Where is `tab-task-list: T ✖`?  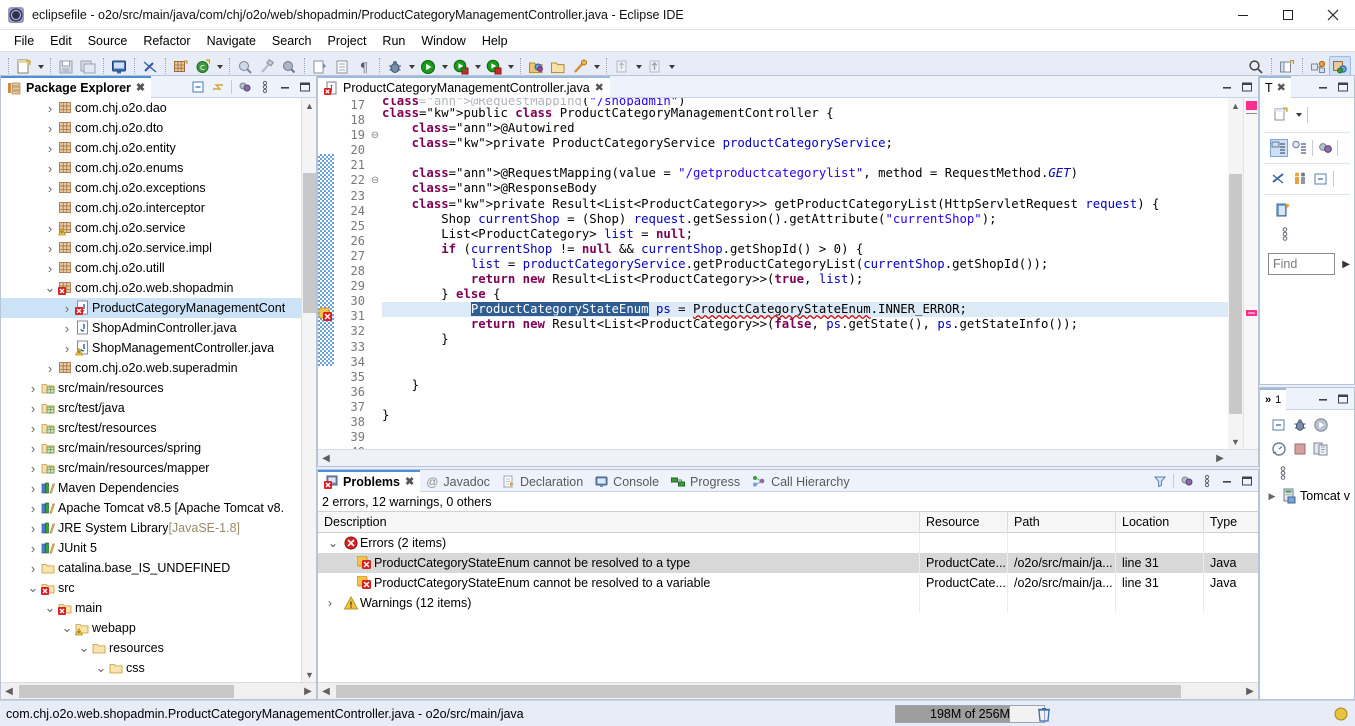 tab-task-list: T ✖ is located at coordinates (1275, 86).